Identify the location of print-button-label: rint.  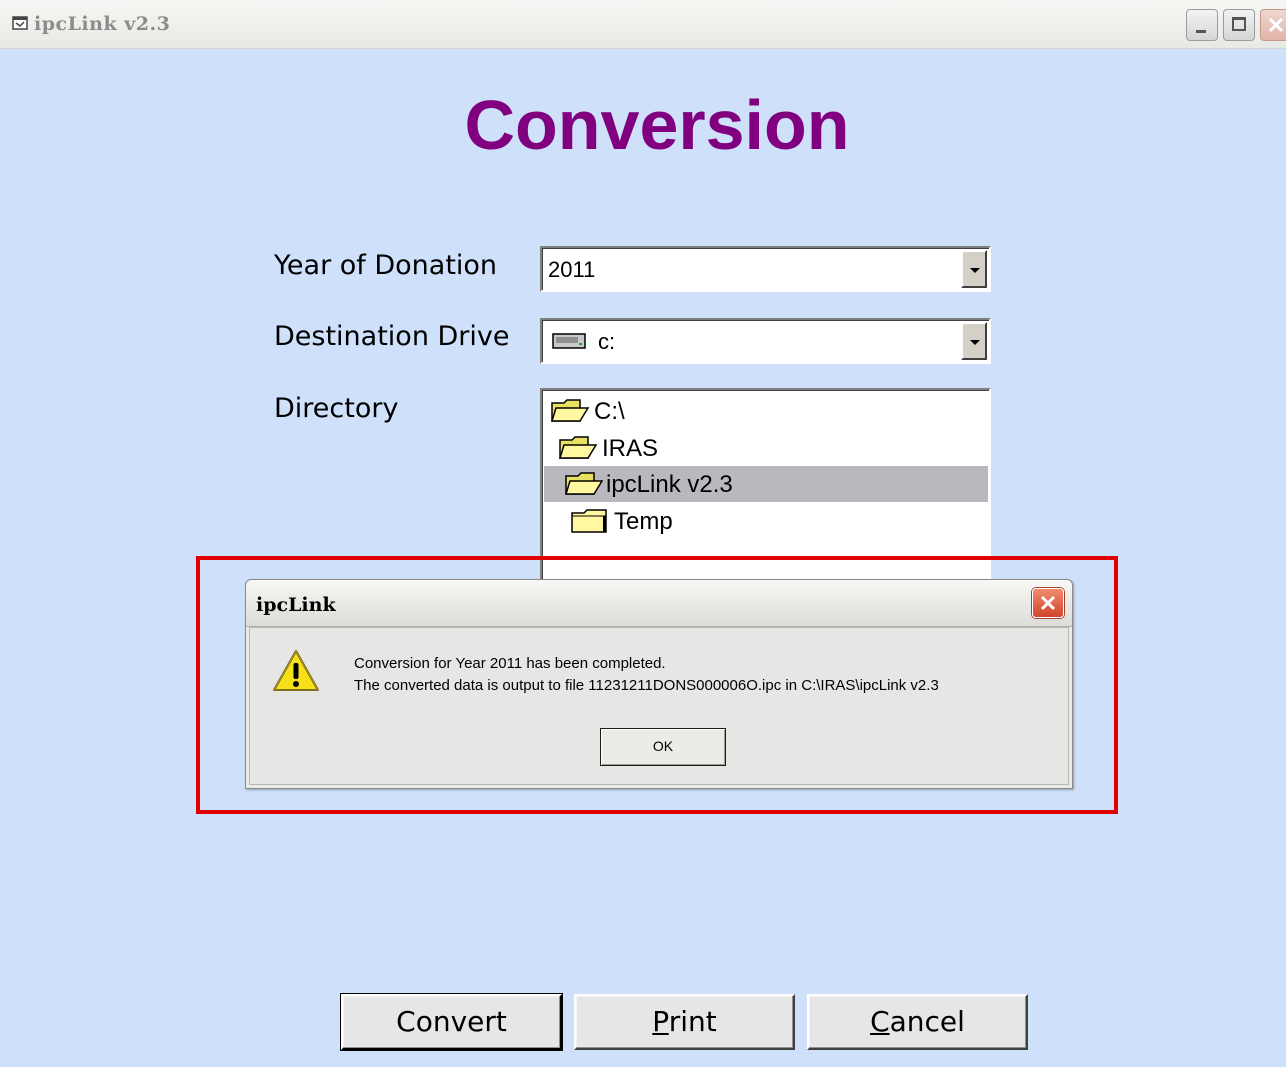
(692, 1021).